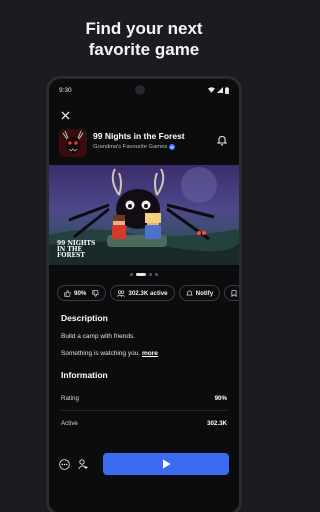 Image resolution: width=320 pixels, height=512 pixels. What do you see at coordinates (101, 353) in the screenshot?
I see `description-line-2: Something is watching you.` at bounding box center [101, 353].